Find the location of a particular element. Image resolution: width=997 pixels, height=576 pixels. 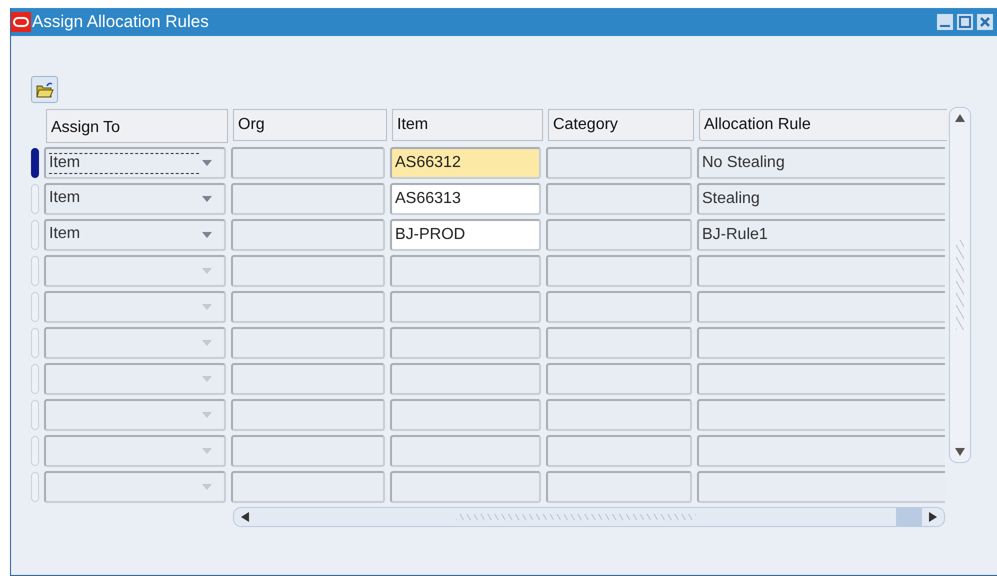

close-icon is located at coordinates (985, 22).